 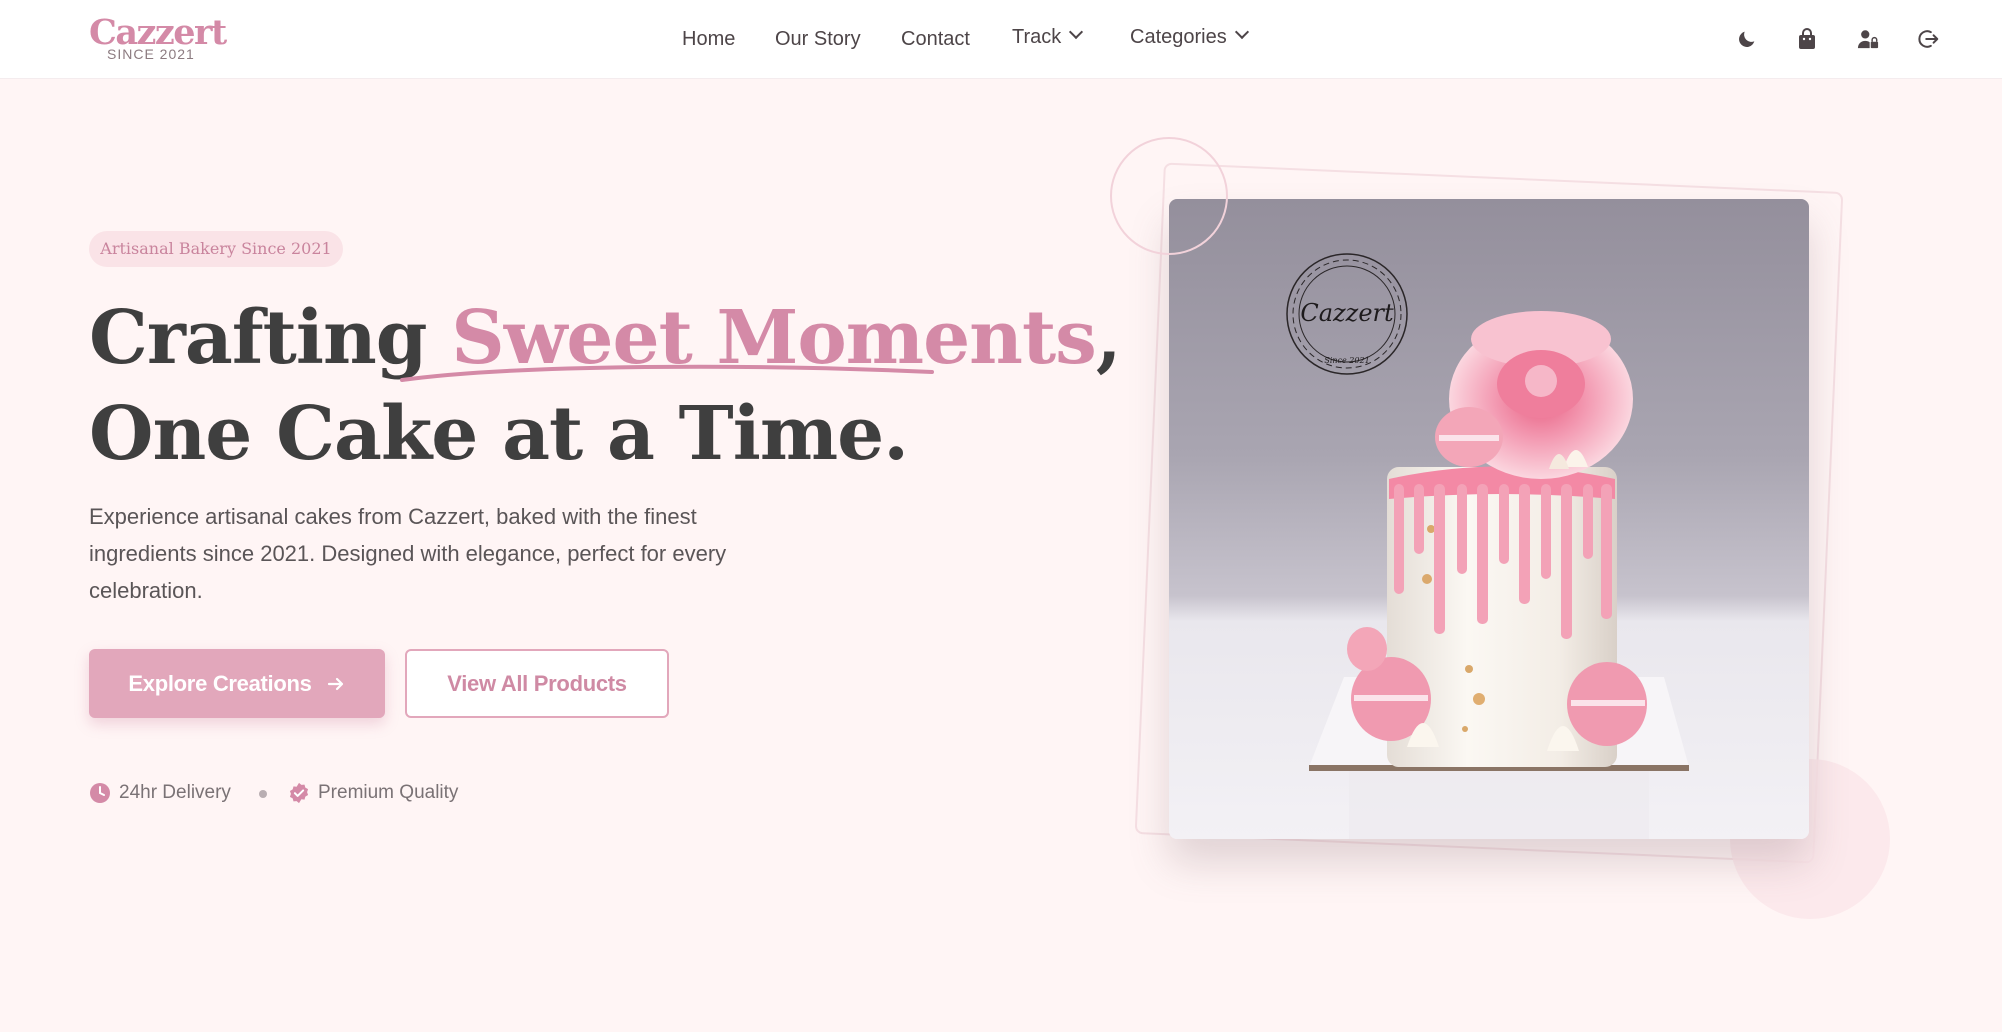 I want to click on hero-badge: Artisanal Bakery Since 2021, so click(x=216, y=249).